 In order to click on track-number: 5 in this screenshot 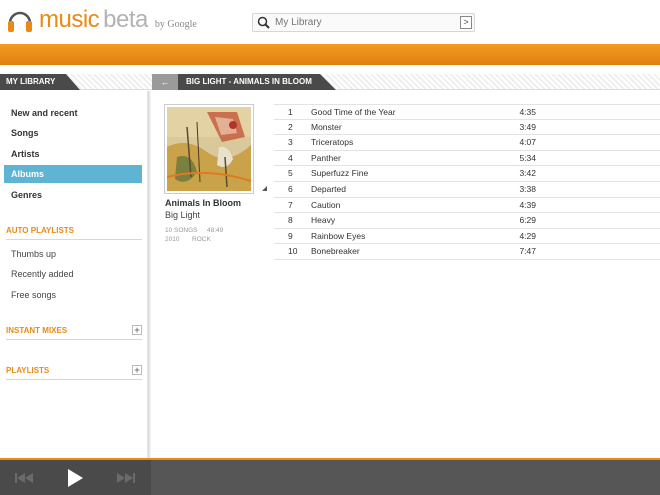, I will do `click(290, 173)`.